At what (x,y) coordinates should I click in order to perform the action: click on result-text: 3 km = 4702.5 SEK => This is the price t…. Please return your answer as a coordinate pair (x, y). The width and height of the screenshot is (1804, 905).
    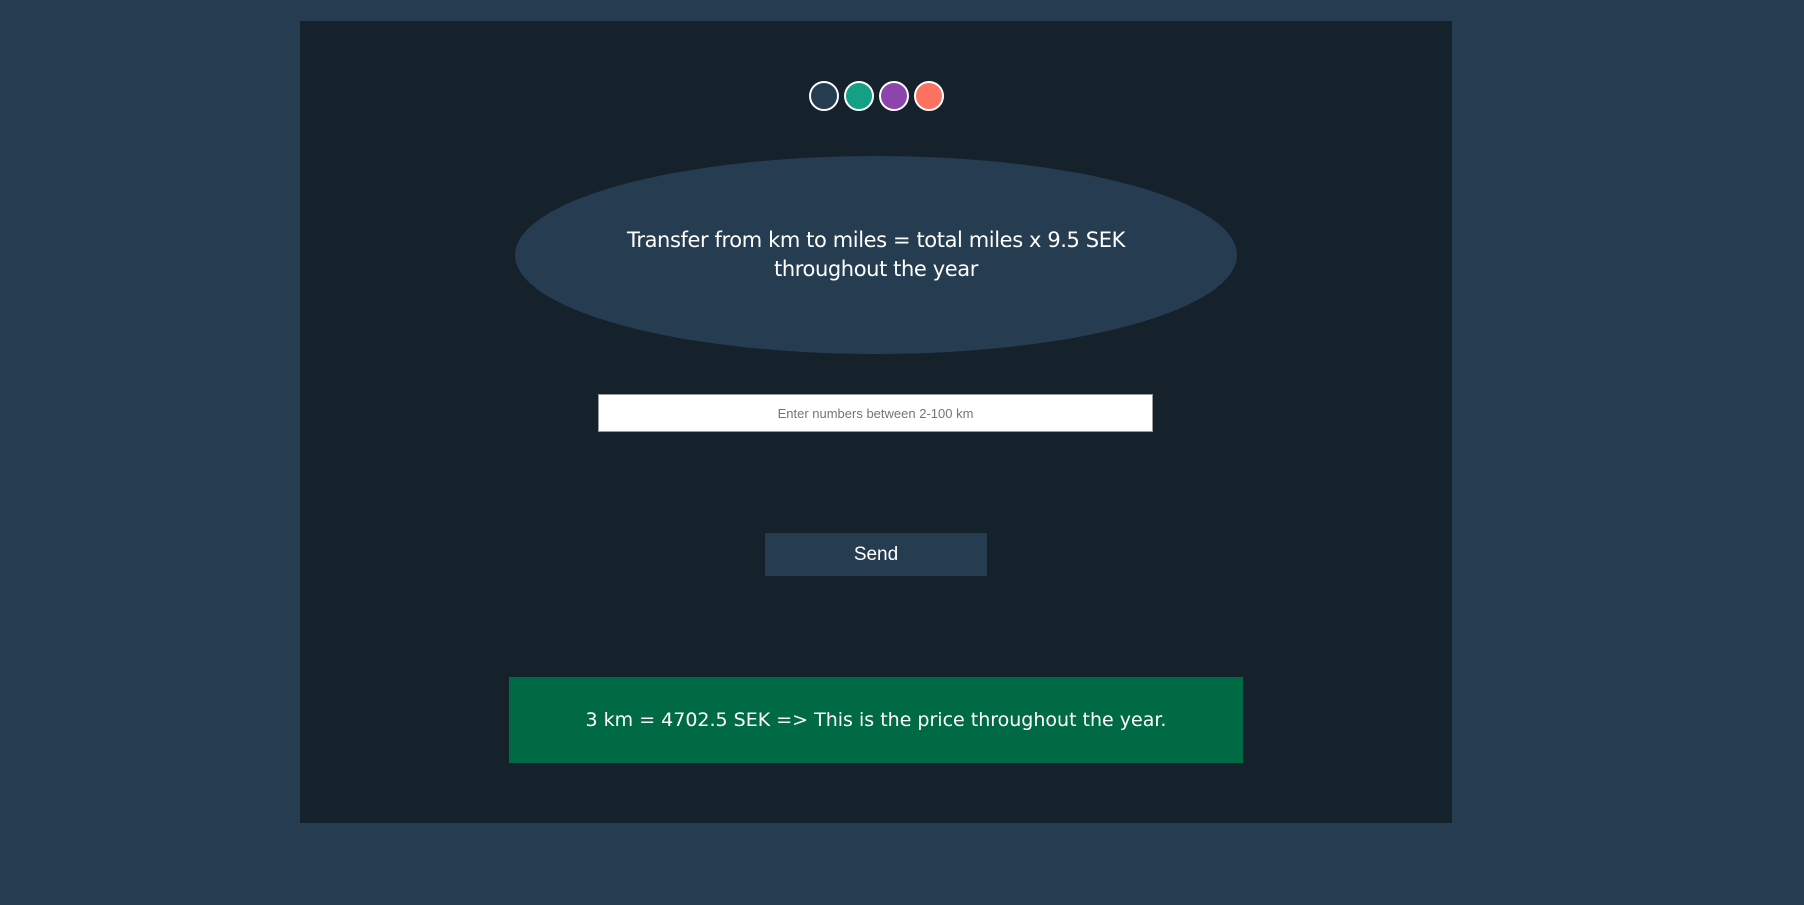
    Looking at the image, I should click on (876, 720).